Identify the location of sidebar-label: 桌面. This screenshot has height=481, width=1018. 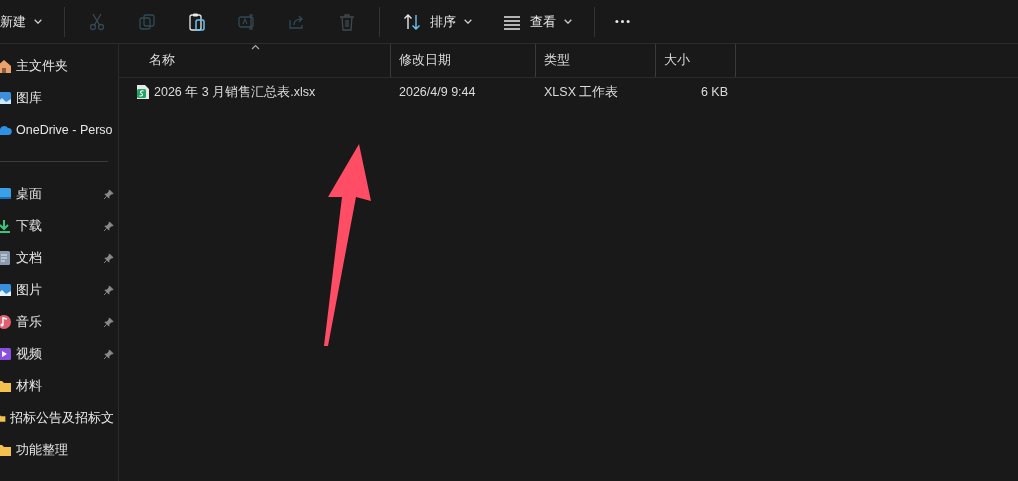
(29, 194).